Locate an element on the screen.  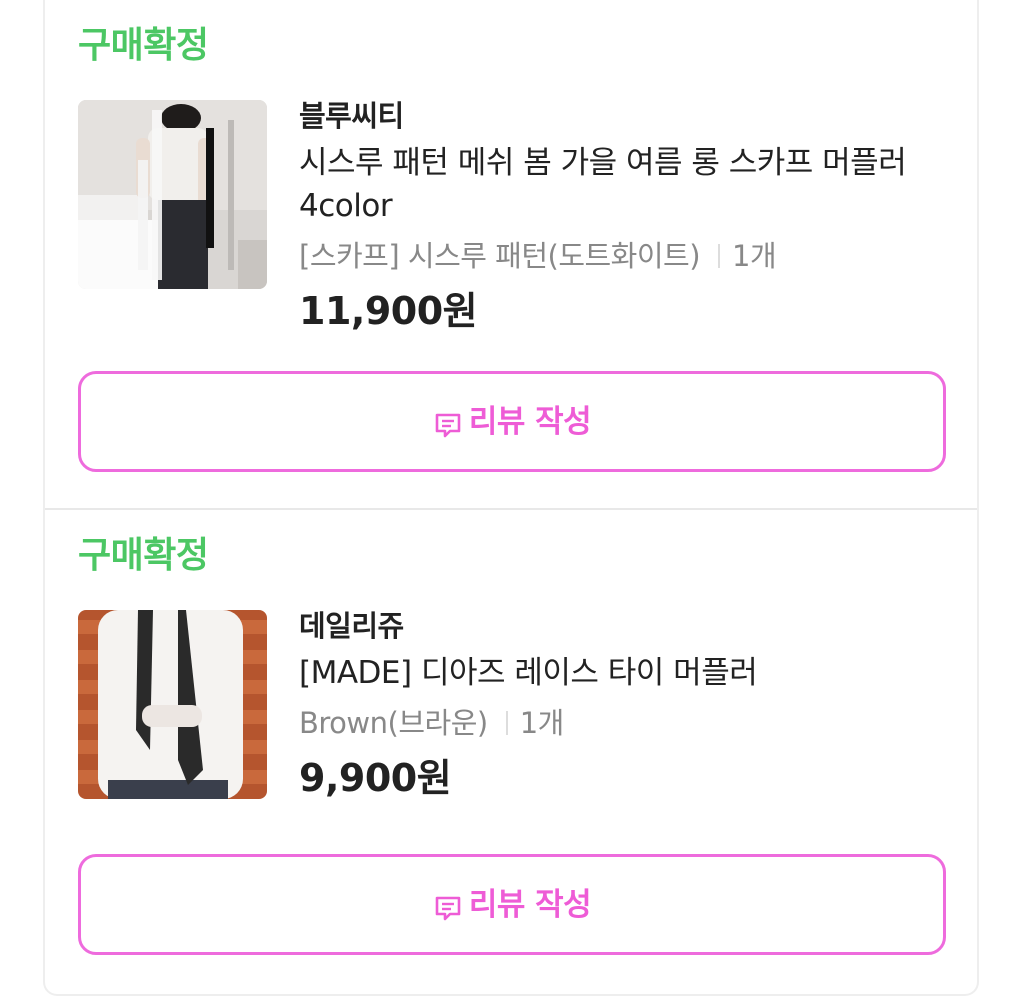
price: 9,900원 is located at coordinates (375, 778).